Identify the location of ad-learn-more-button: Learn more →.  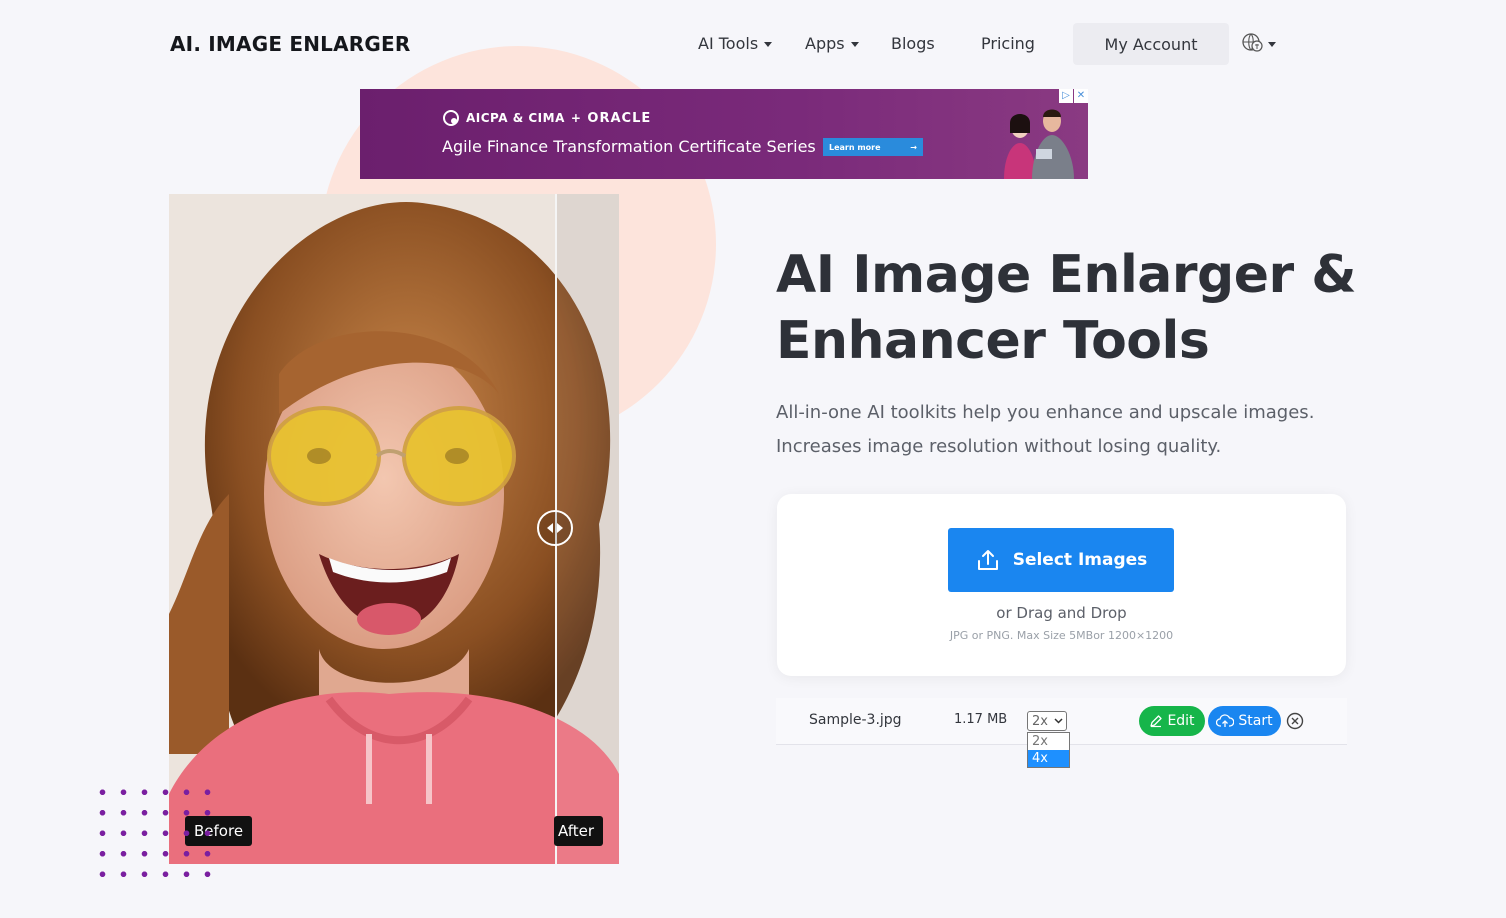
(873, 147).